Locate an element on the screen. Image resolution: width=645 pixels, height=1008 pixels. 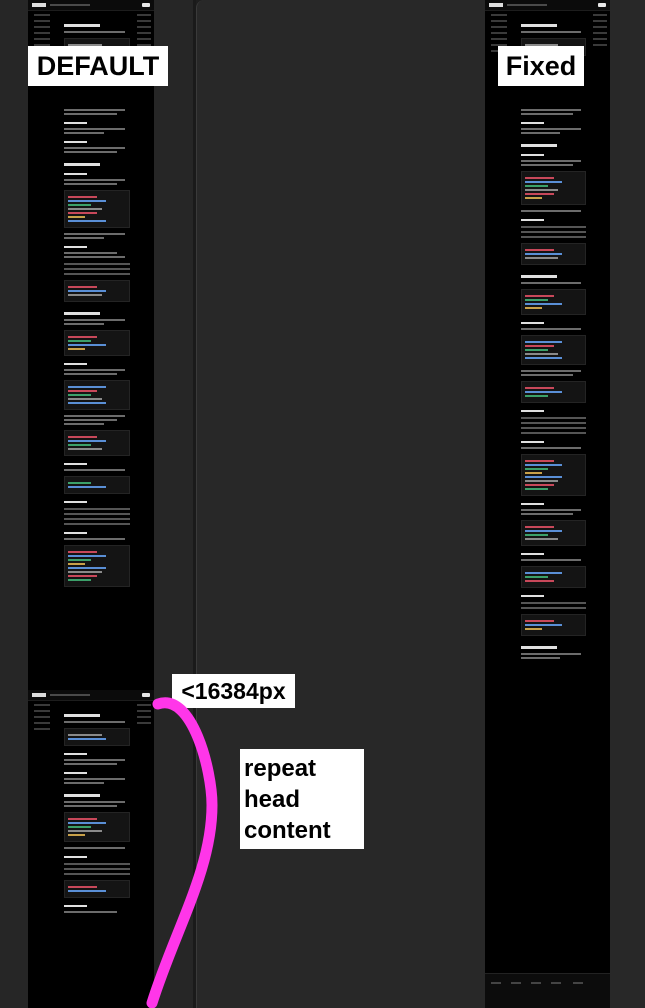
annotation-curve is located at coordinates (182, 852).